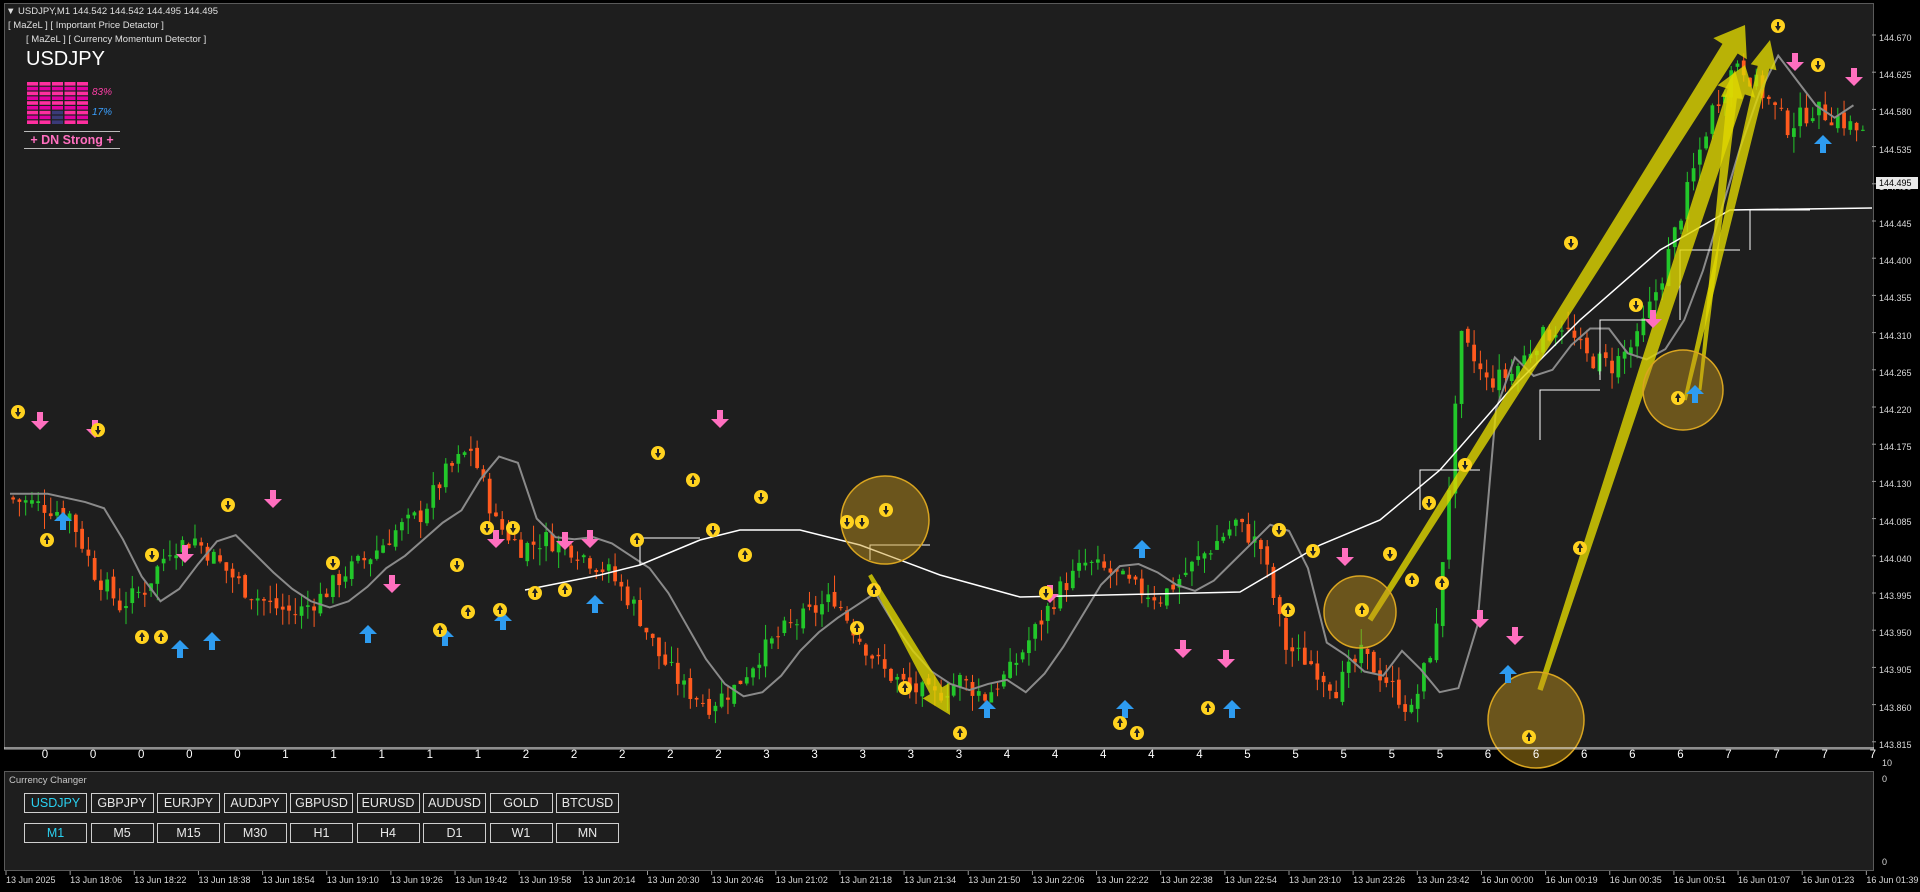  What do you see at coordinates (55, 833) in the screenshot?
I see `timeframe-button-m1: M1` at bounding box center [55, 833].